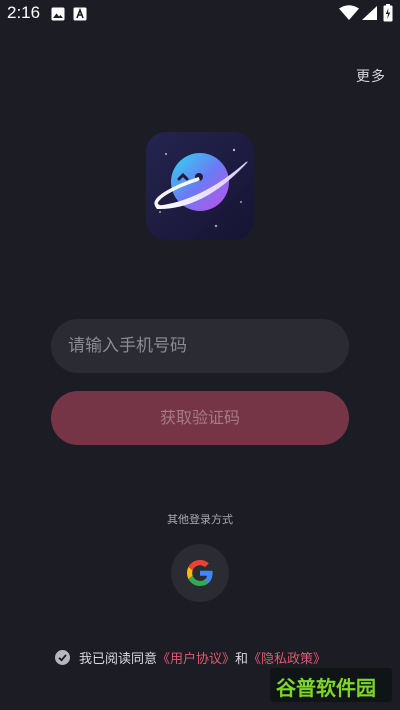  Describe the element at coordinates (196, 657) in the screenshot. I see `user-agreement-link: 《用户协议》` at that location.